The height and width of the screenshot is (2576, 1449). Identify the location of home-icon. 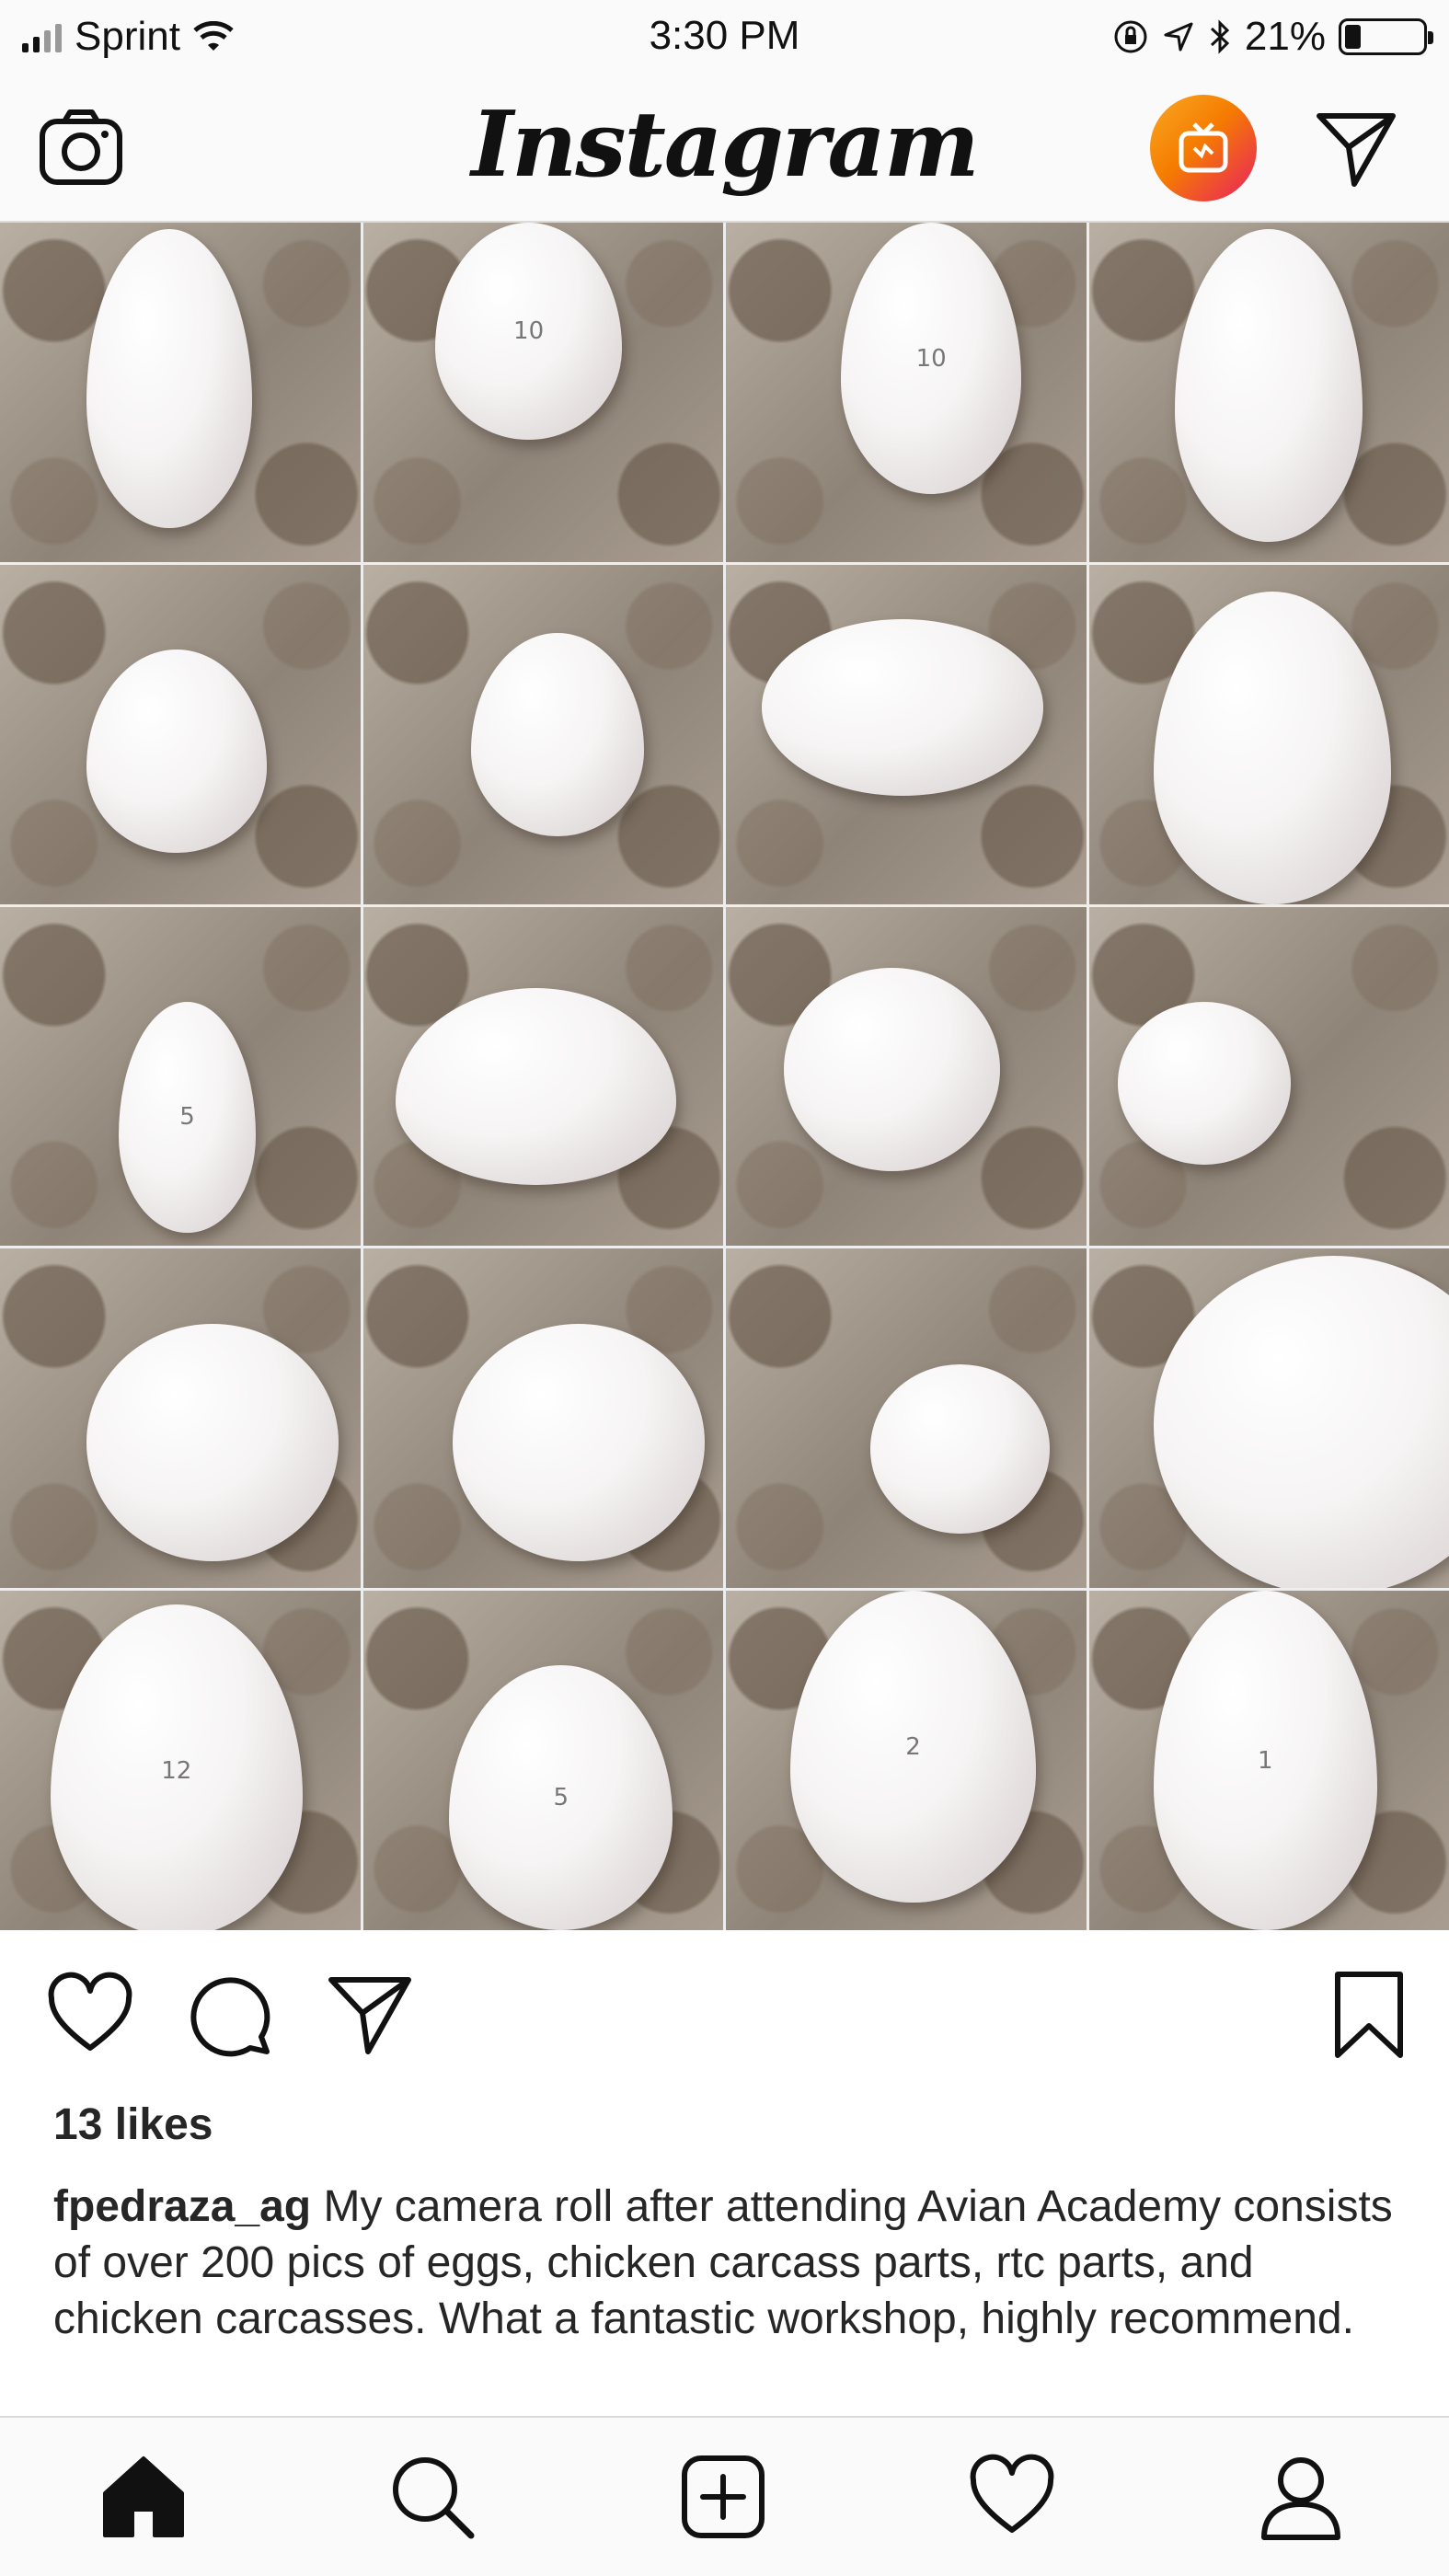
(143, 2496).